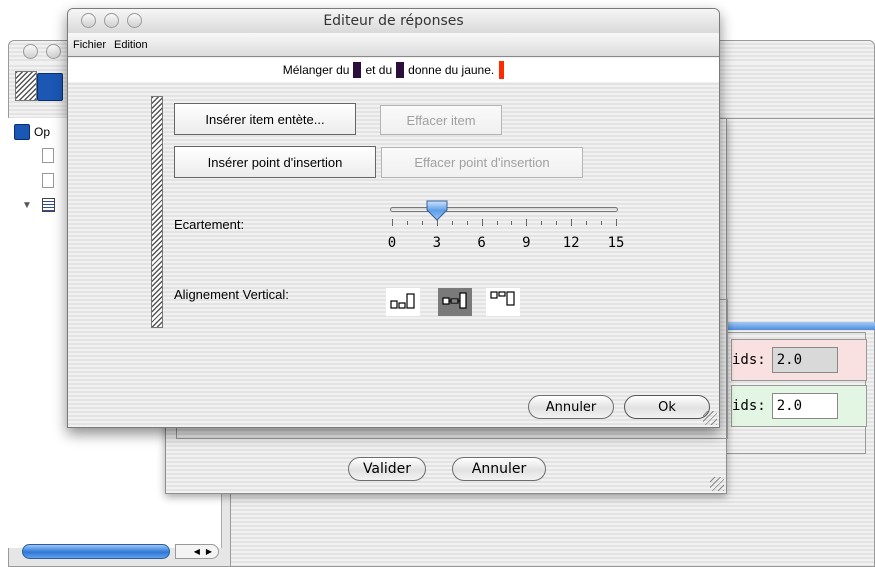  I want to click on align-bottom-icon, so click(402, 301).